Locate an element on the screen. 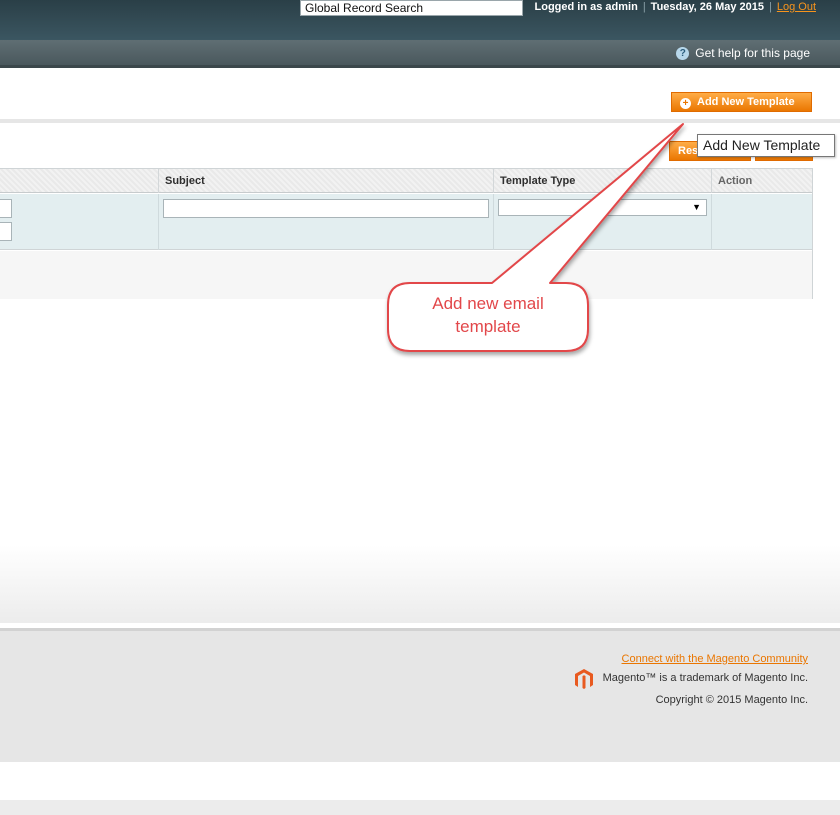 Image resolution: width=840 pixels, height=815 pixels. filter-to-input is located at coordinates (6, 231).